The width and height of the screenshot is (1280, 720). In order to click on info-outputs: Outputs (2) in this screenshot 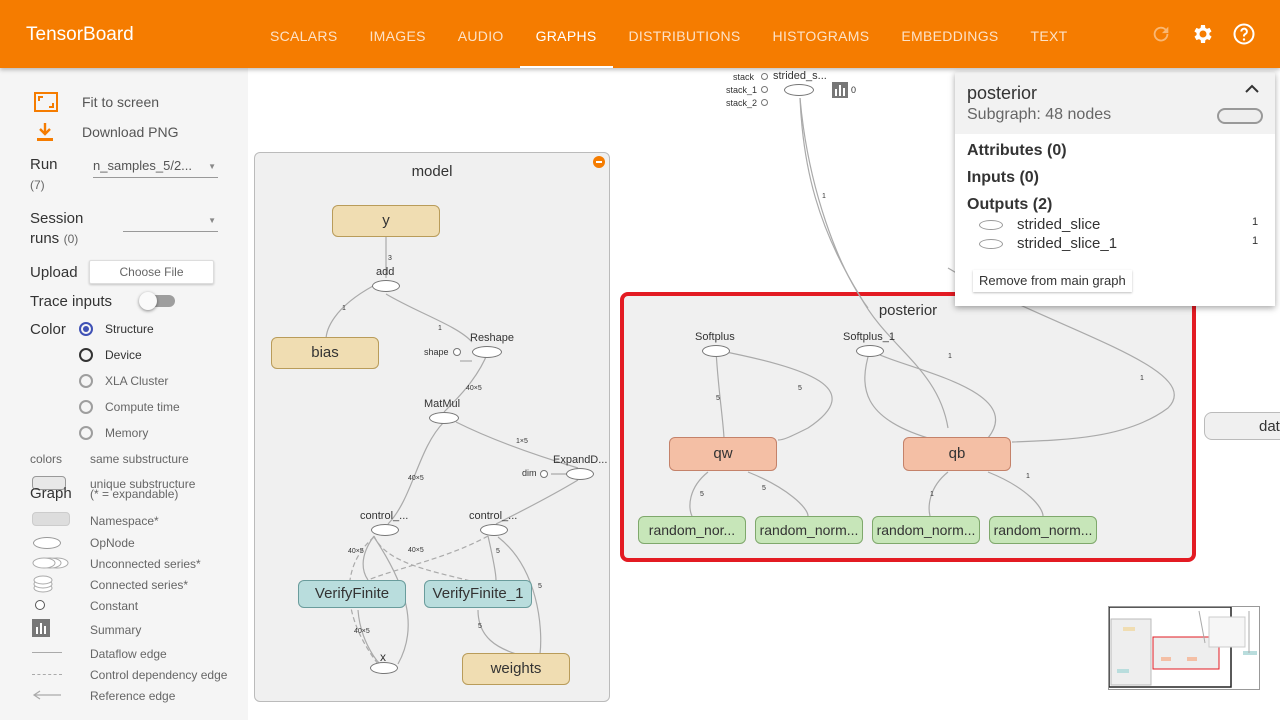, I will do `click(1009, 205)`.